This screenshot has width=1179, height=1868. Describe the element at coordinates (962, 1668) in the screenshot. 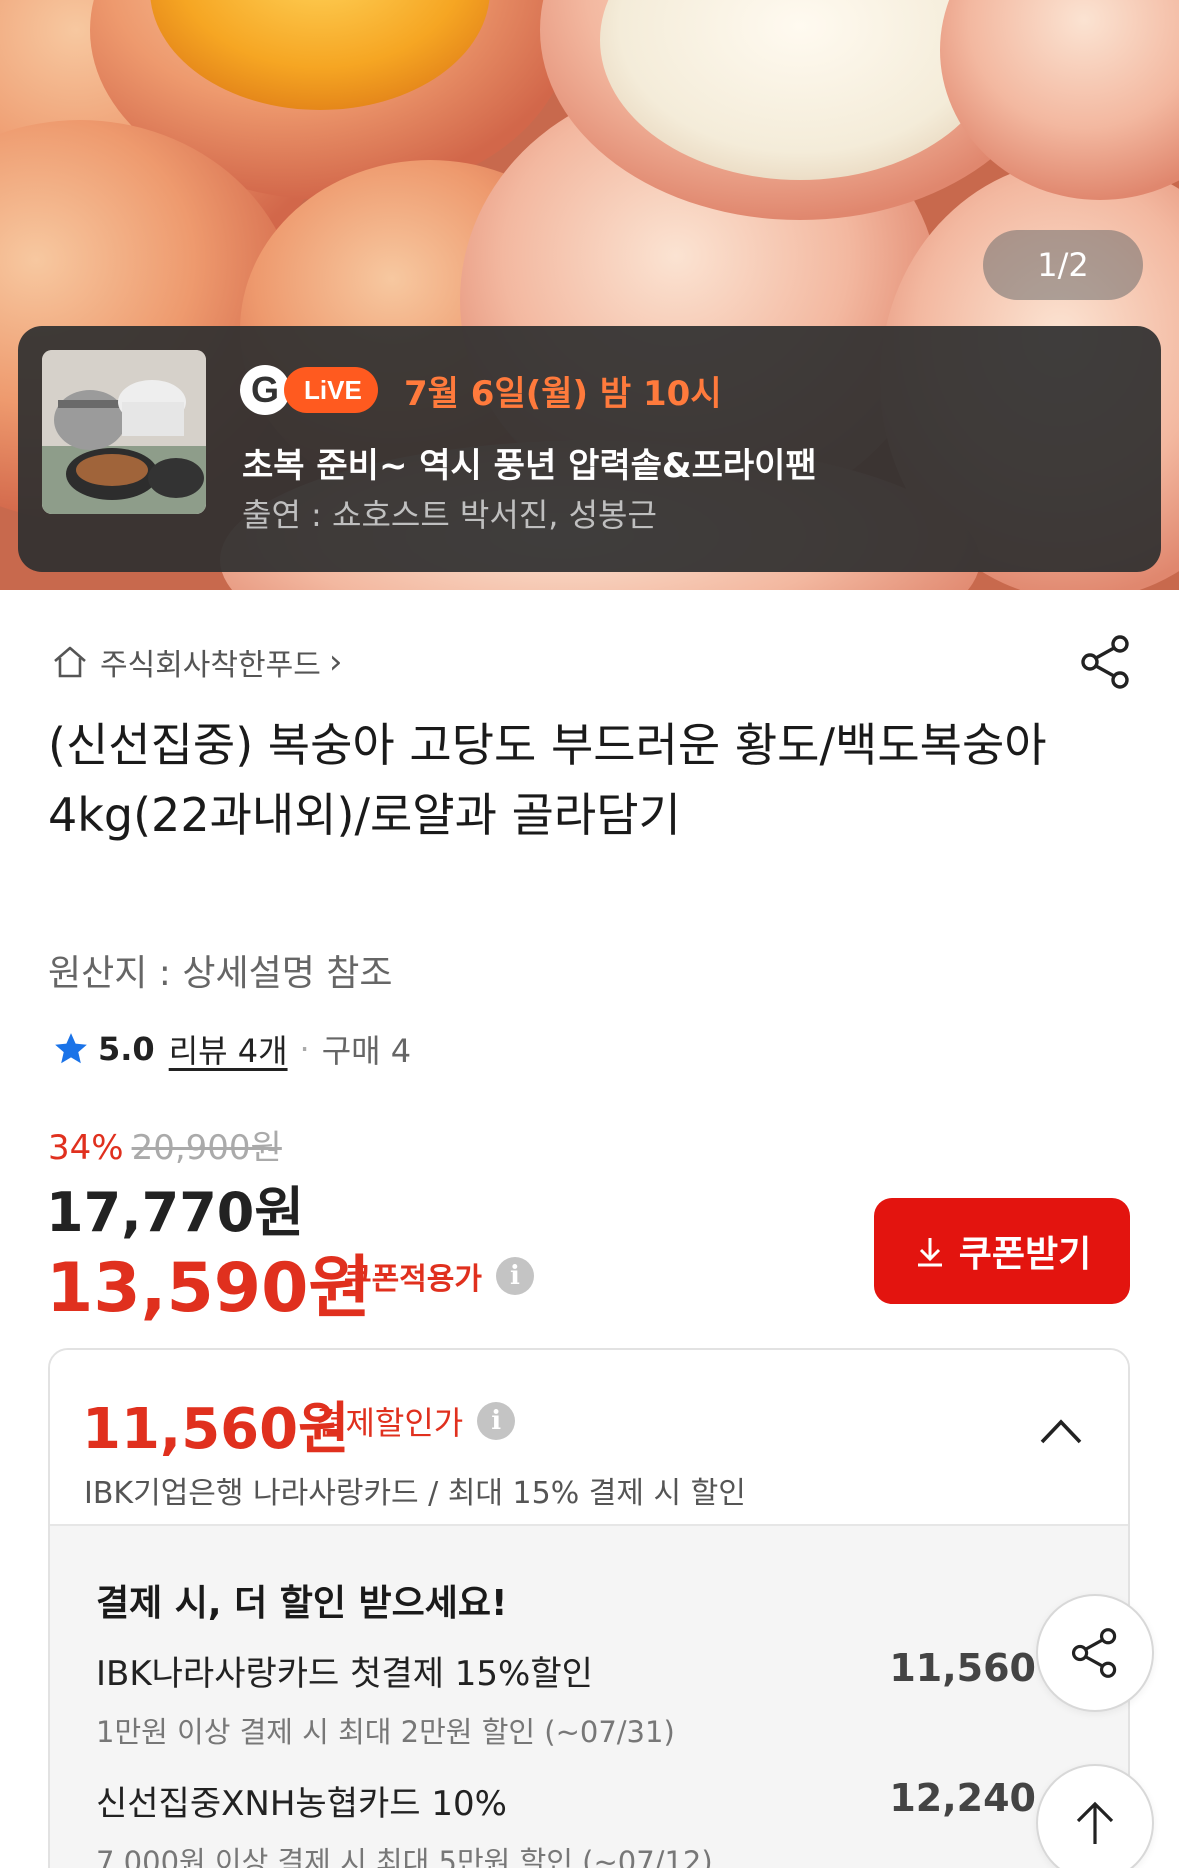

I see `offer-price: 11,560` at that location.